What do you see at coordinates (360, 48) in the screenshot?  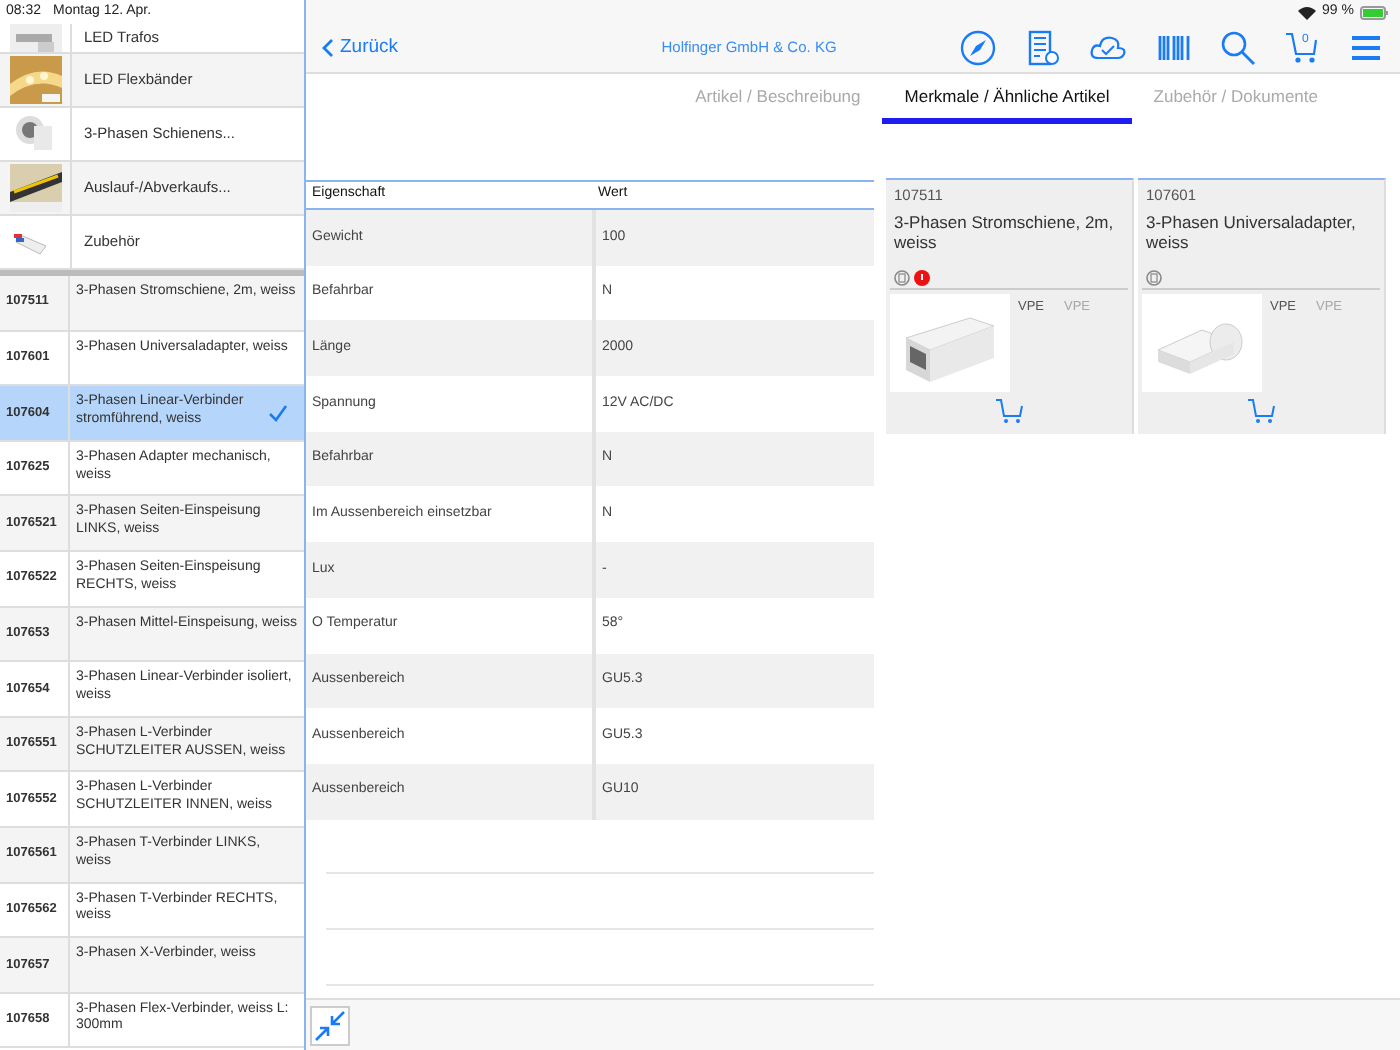 I see `back-link: Zurück` at bounding box center [360, 48].